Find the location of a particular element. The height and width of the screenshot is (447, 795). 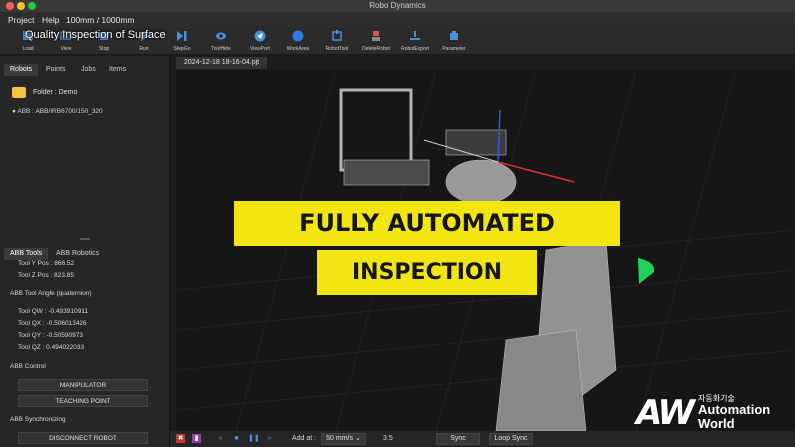

deleterobot-button: DeleteRobot is located at coordinates (376, 42).